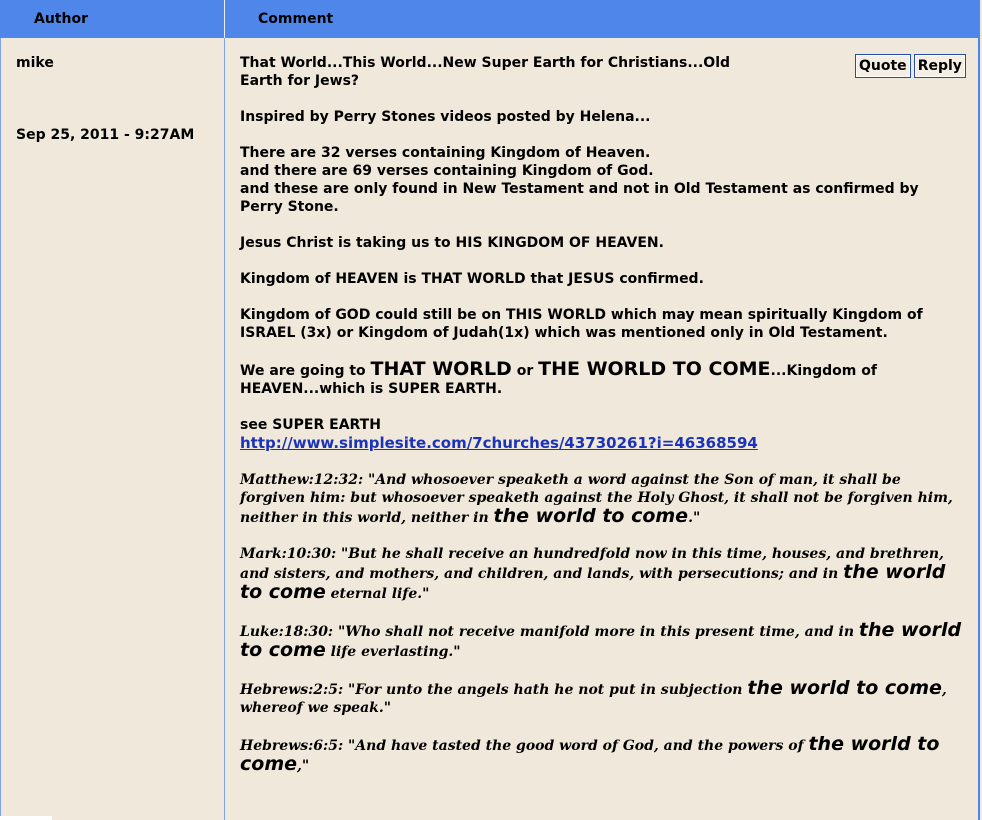 This screenshot has height=820, width=982. Describe the element at coordinates (979, 410) in the screenshot. I see `right-border` at that location.